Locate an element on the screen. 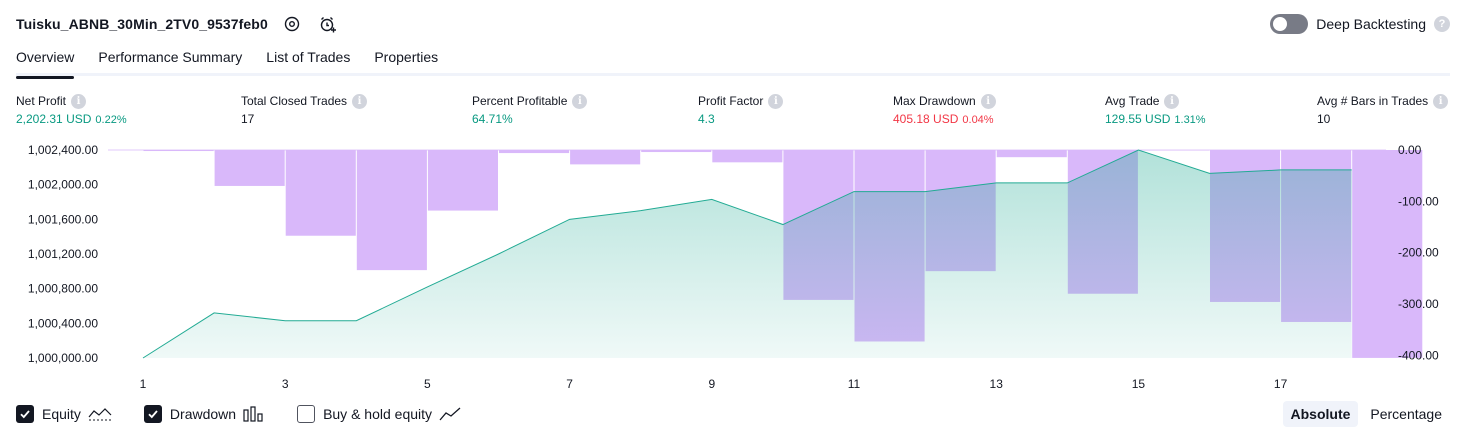 Image resolution: width=1466 pixels, height=438 pixels. buy-hold-line-icon is located at coordinates (450, 414).